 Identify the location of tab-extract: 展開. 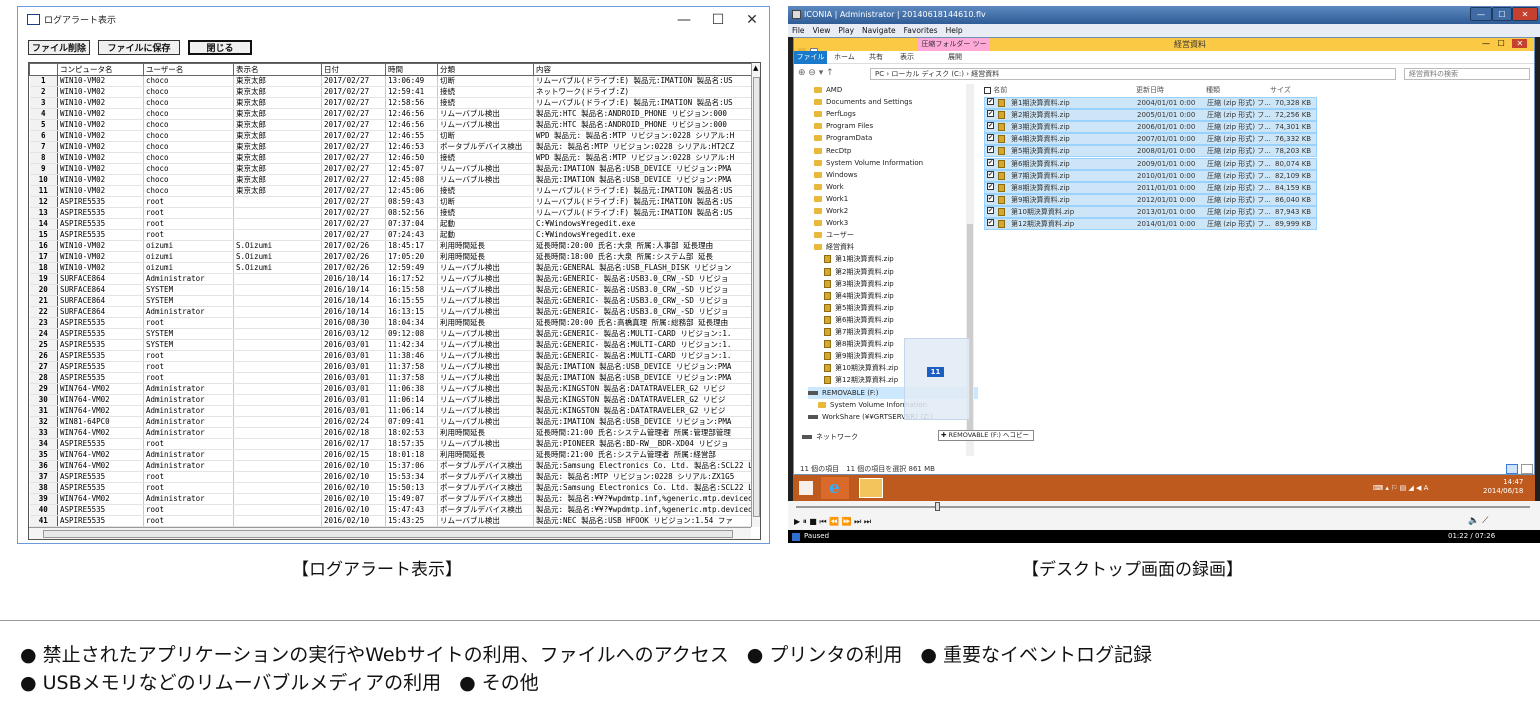
(955, 57).